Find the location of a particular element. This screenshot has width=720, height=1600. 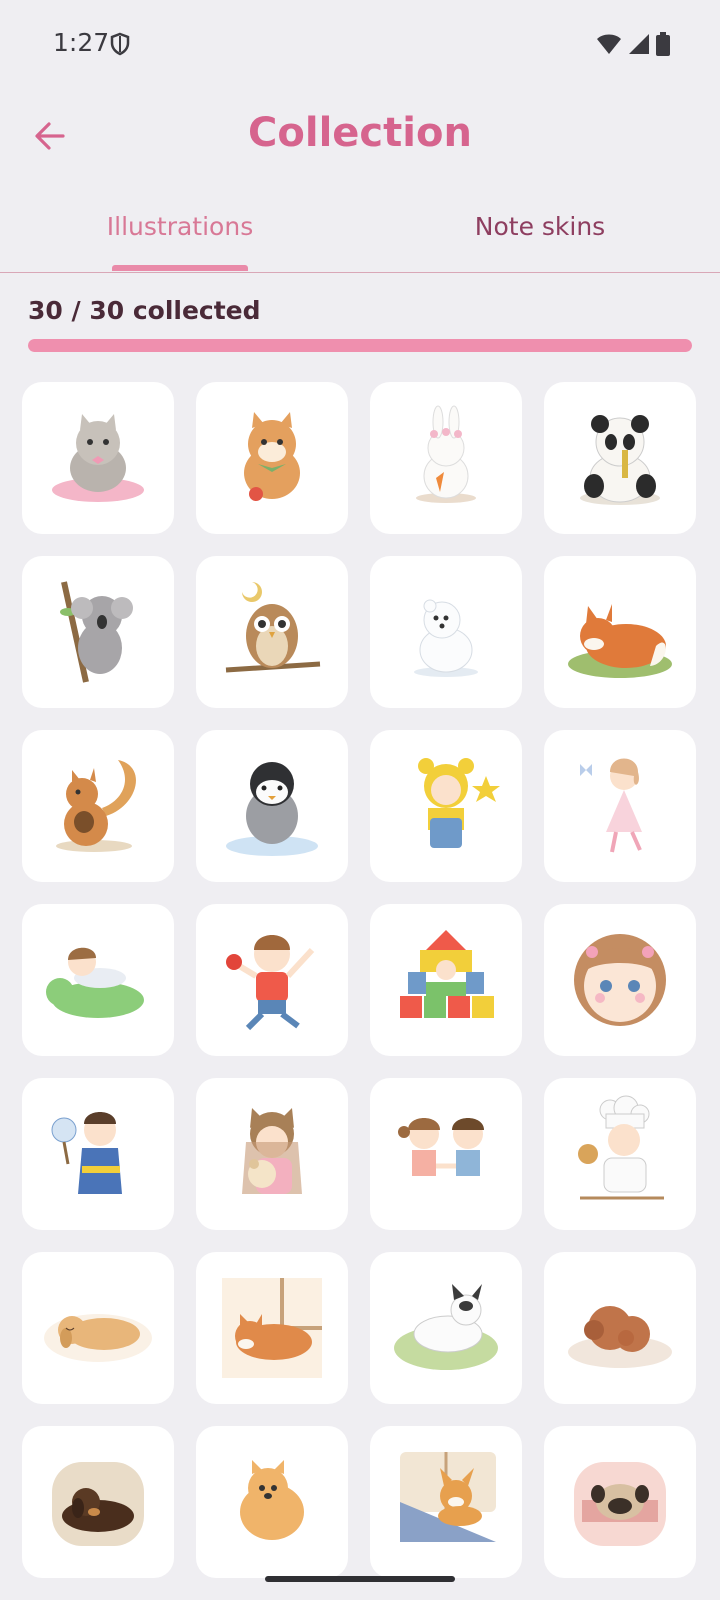

owl-on-branch-illustration is located at coordinates (272, 632).